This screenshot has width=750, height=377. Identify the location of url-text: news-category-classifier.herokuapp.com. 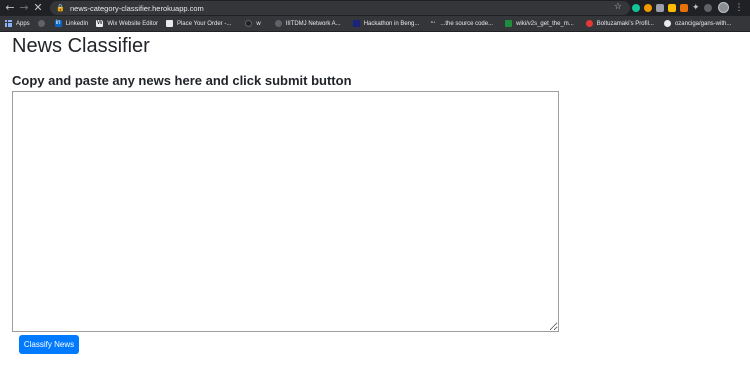
(137, 8).